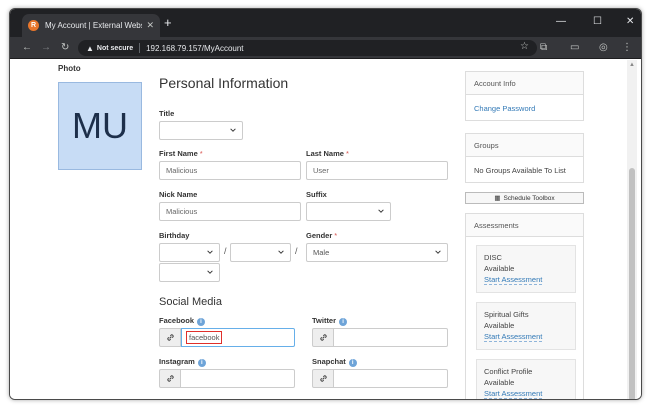 This screenshot has height=408, width=650. What do you see at coordinates (201, 130) in the screenshot?
I see `title-select` at bounding box center [201, 130].